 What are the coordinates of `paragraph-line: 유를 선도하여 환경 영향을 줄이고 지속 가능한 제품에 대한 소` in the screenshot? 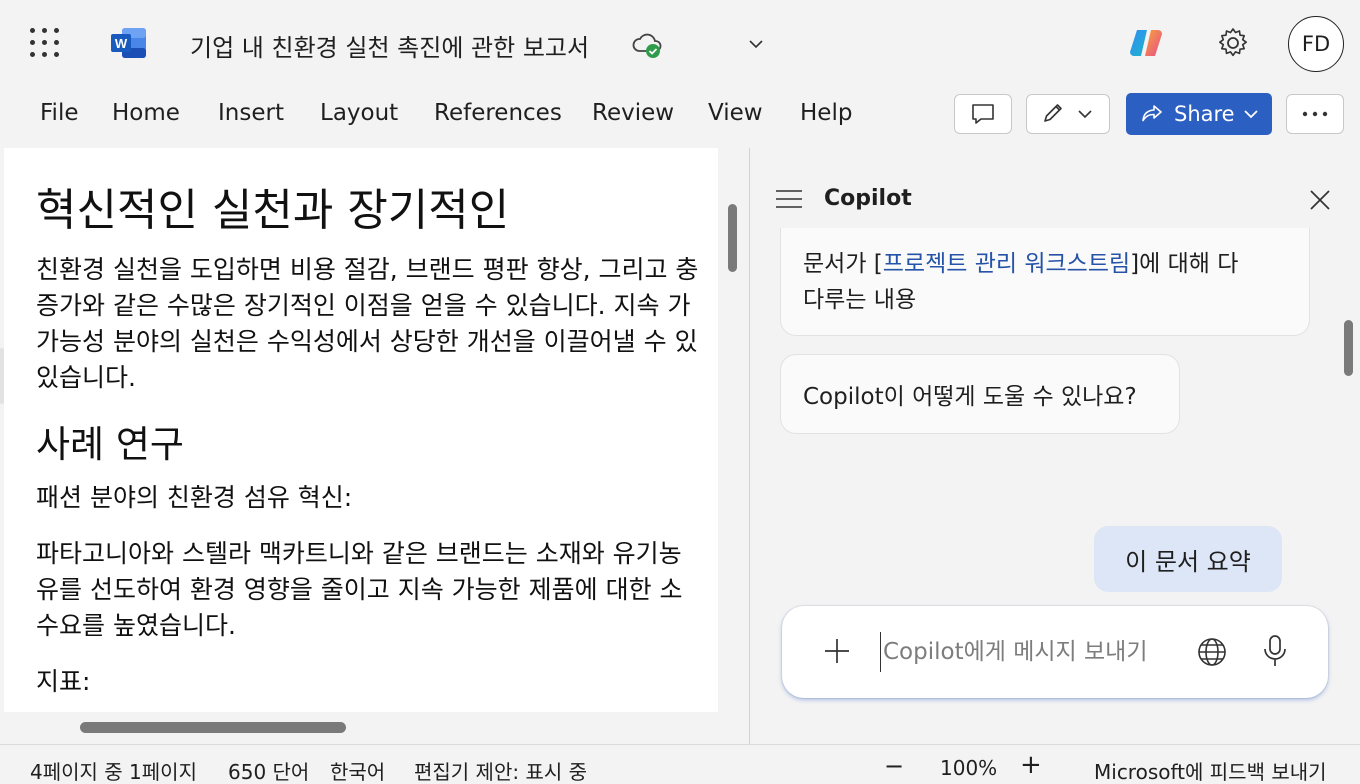 It's located at (359, 589).